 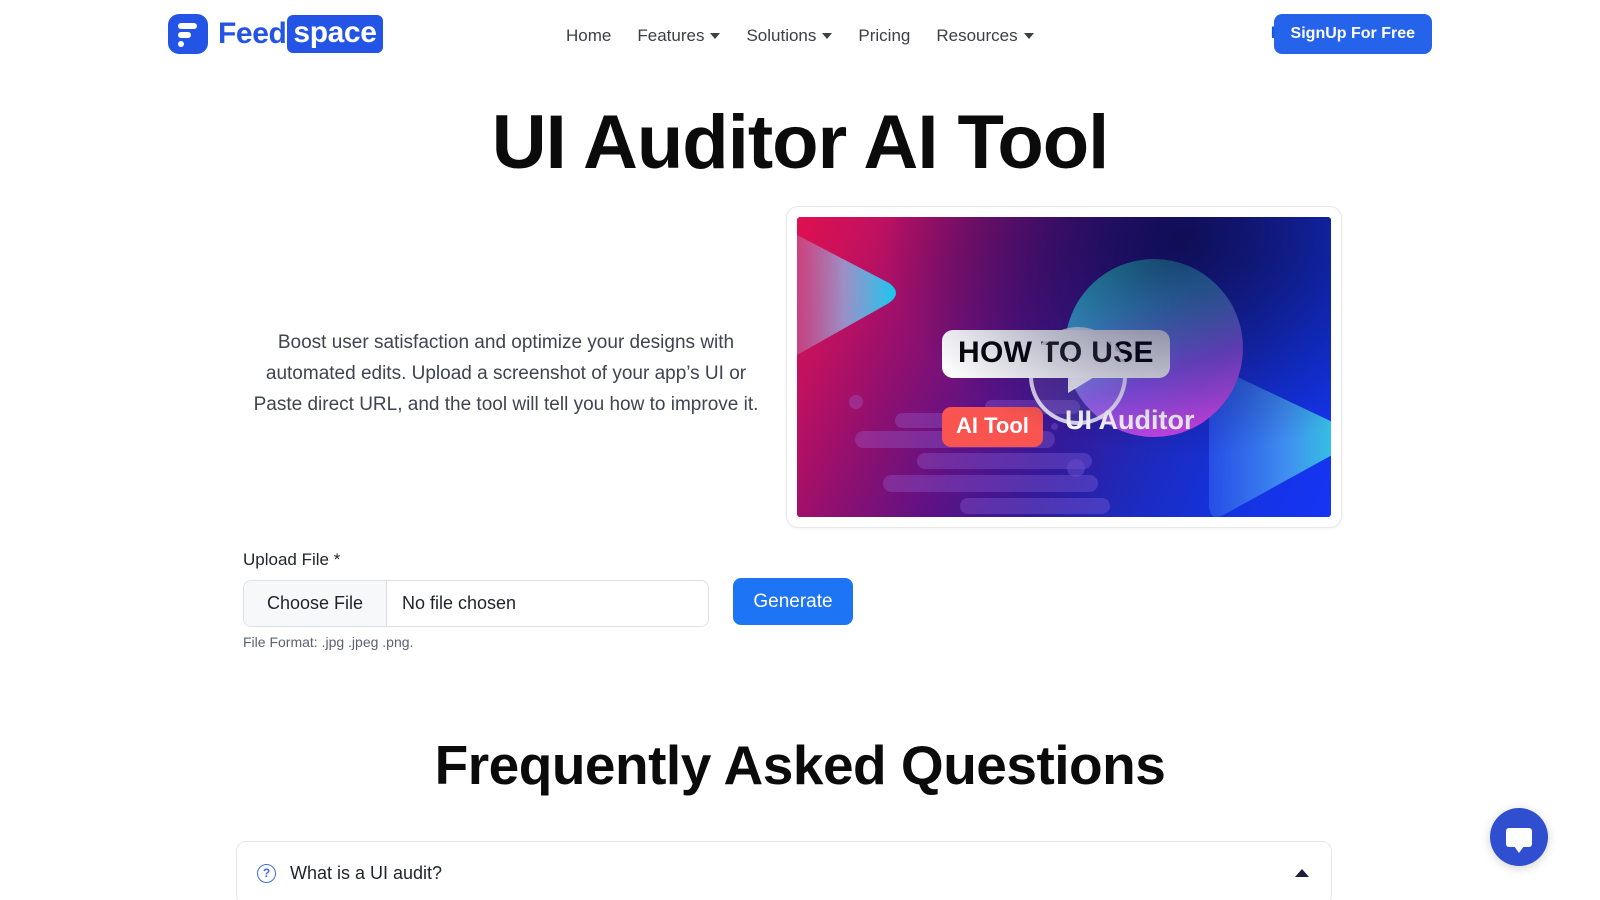 I want to click on choose-file-button: Choose File, so click(x=315, y=603).